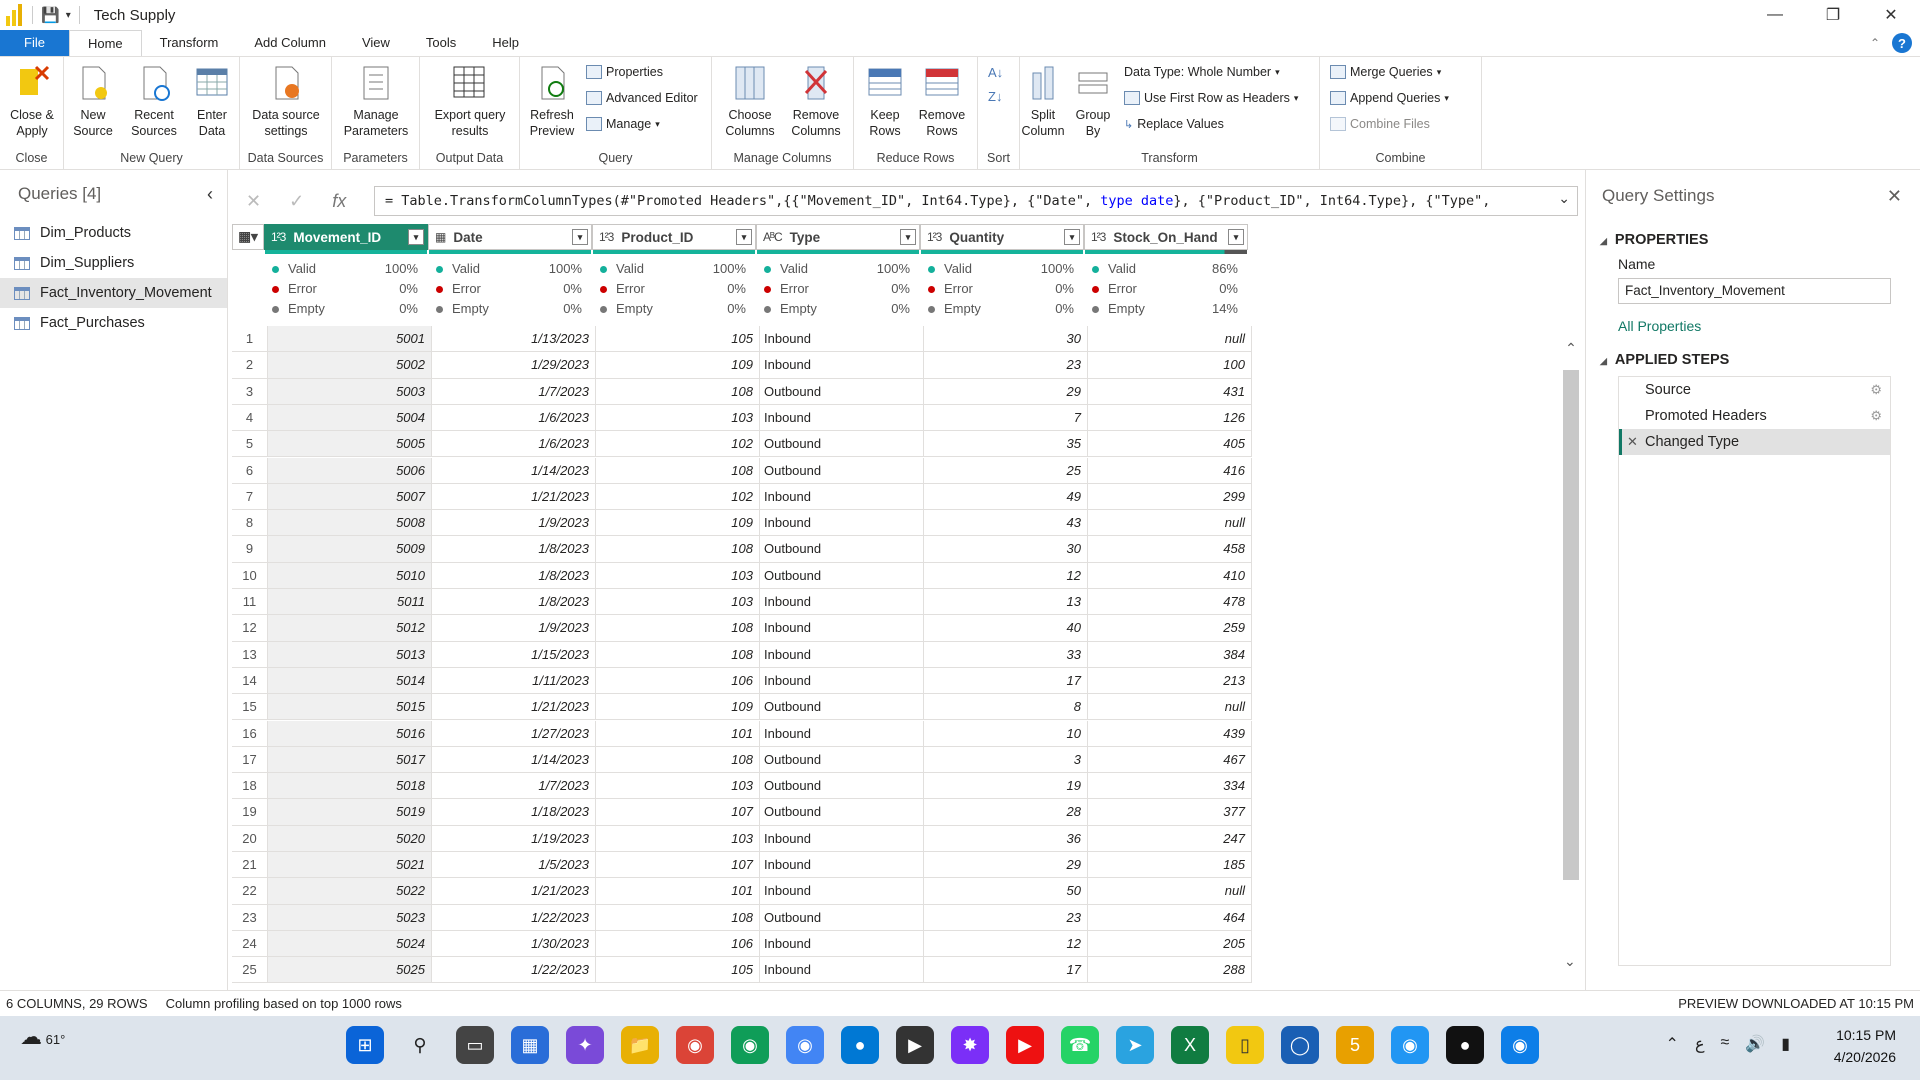 This screenshot has height=1080, width=1920. Describe the element at coordinates (514, 339) in the screenshot. I see `table-cell: 1/13/2023` at that location.